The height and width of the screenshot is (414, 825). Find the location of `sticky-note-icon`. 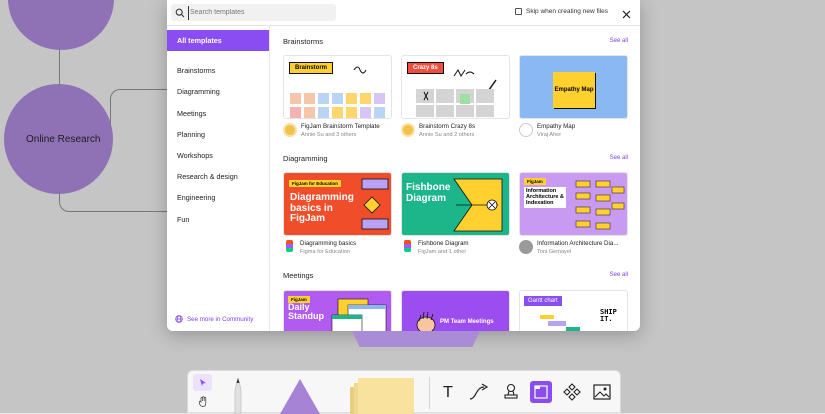

sticky-note-icon is located at coordinates (382, 396).